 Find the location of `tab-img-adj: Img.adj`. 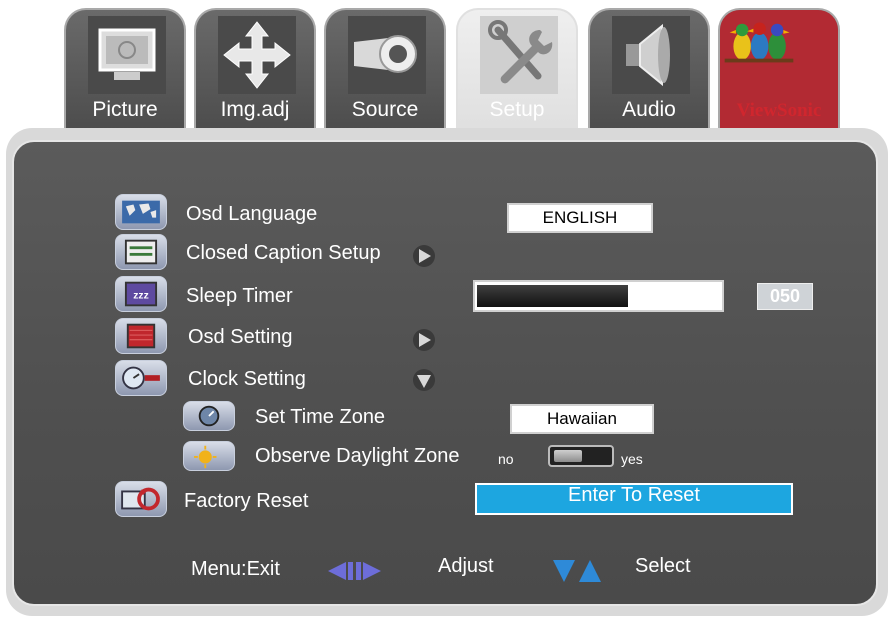

tab-img-adj: Img.adj is located at coordinates (255, 70).